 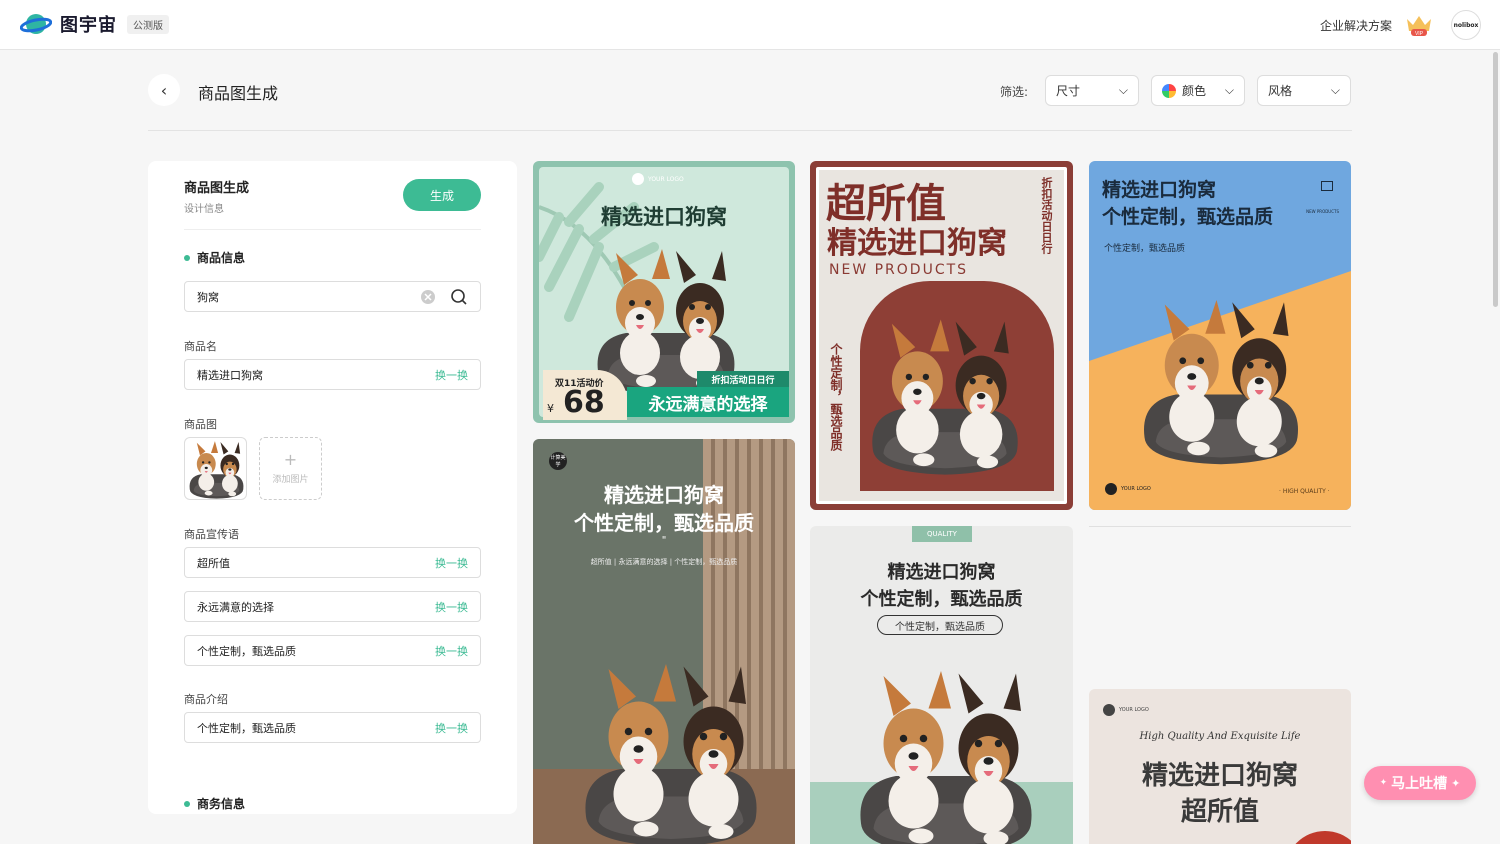 I want to click on store-icon, so click(x=1327, y=186).